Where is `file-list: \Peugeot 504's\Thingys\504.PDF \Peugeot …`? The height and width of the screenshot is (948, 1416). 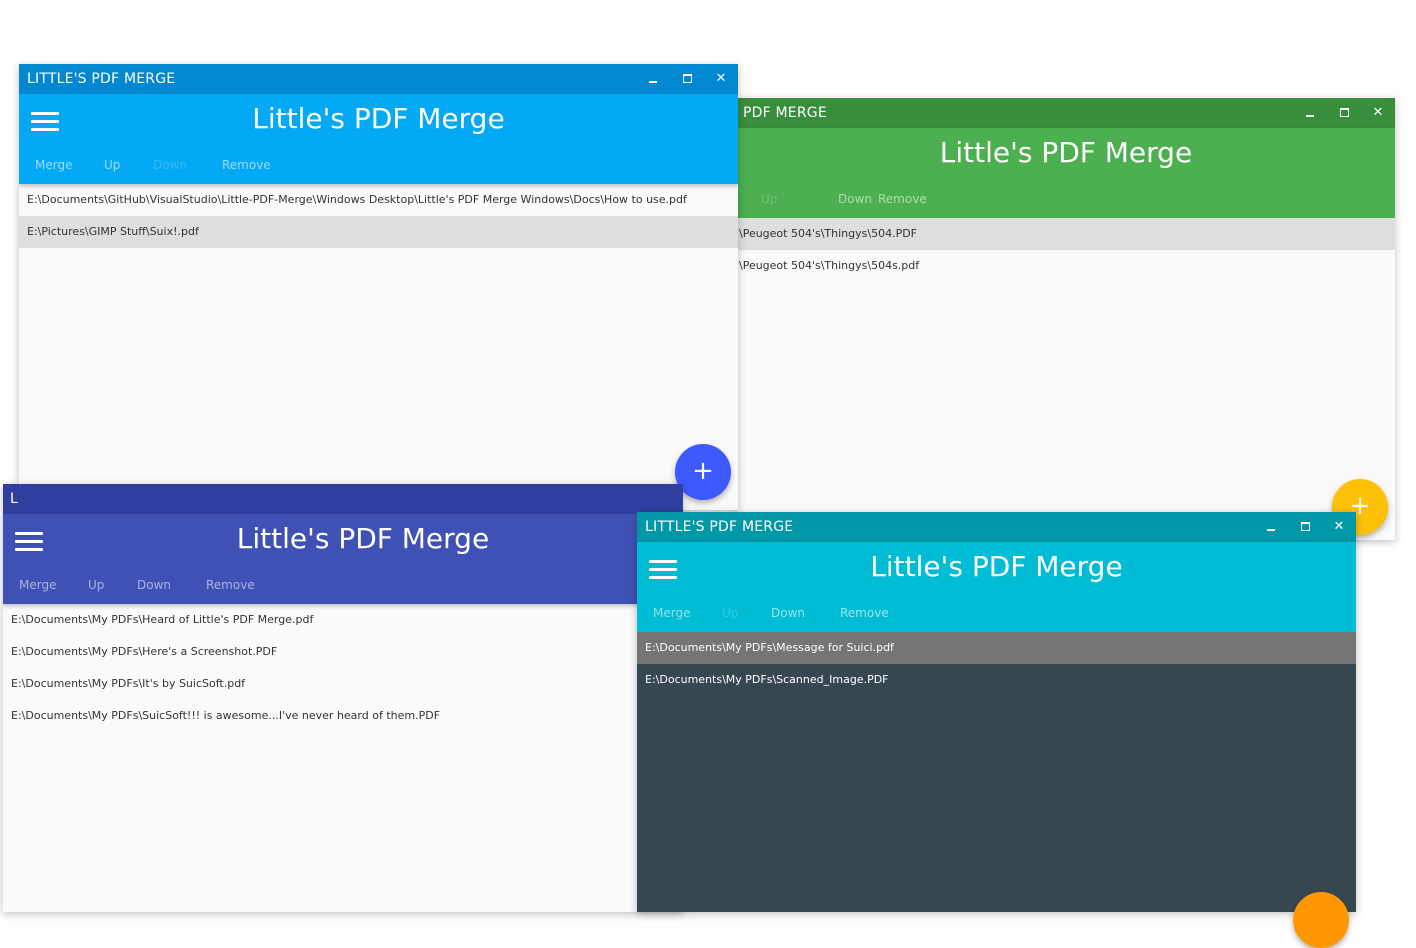 file-list: \Peugeot 504's\Thingys\504.PDF \Peugeot … is located at coordinates (1066, 250).